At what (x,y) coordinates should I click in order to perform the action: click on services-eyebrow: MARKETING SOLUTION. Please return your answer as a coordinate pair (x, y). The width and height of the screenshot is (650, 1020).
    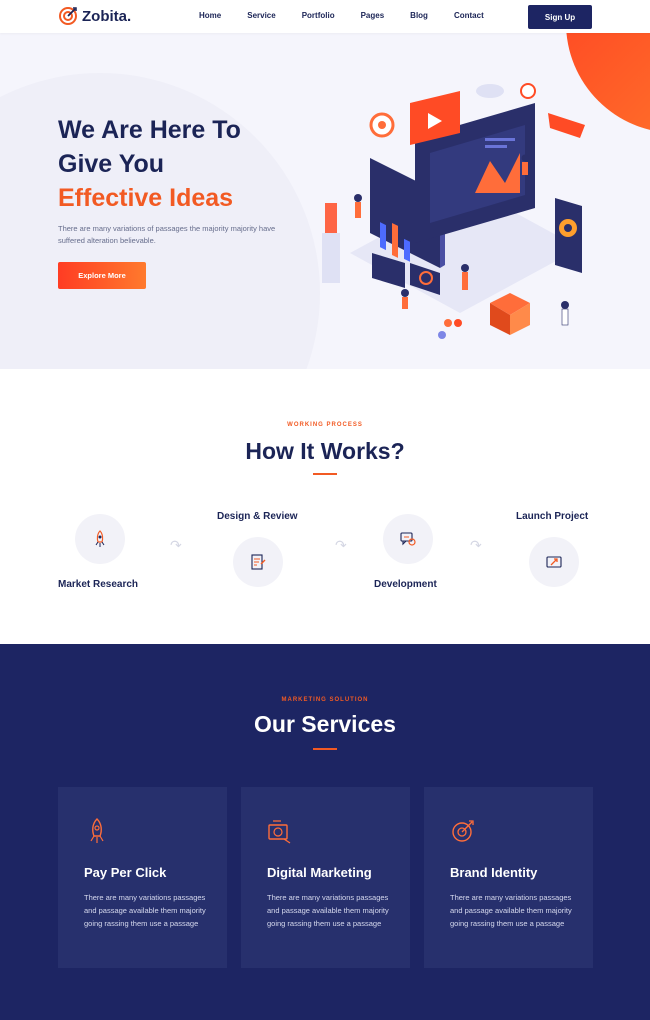
    Looking at the image, I should click on (325, 700).